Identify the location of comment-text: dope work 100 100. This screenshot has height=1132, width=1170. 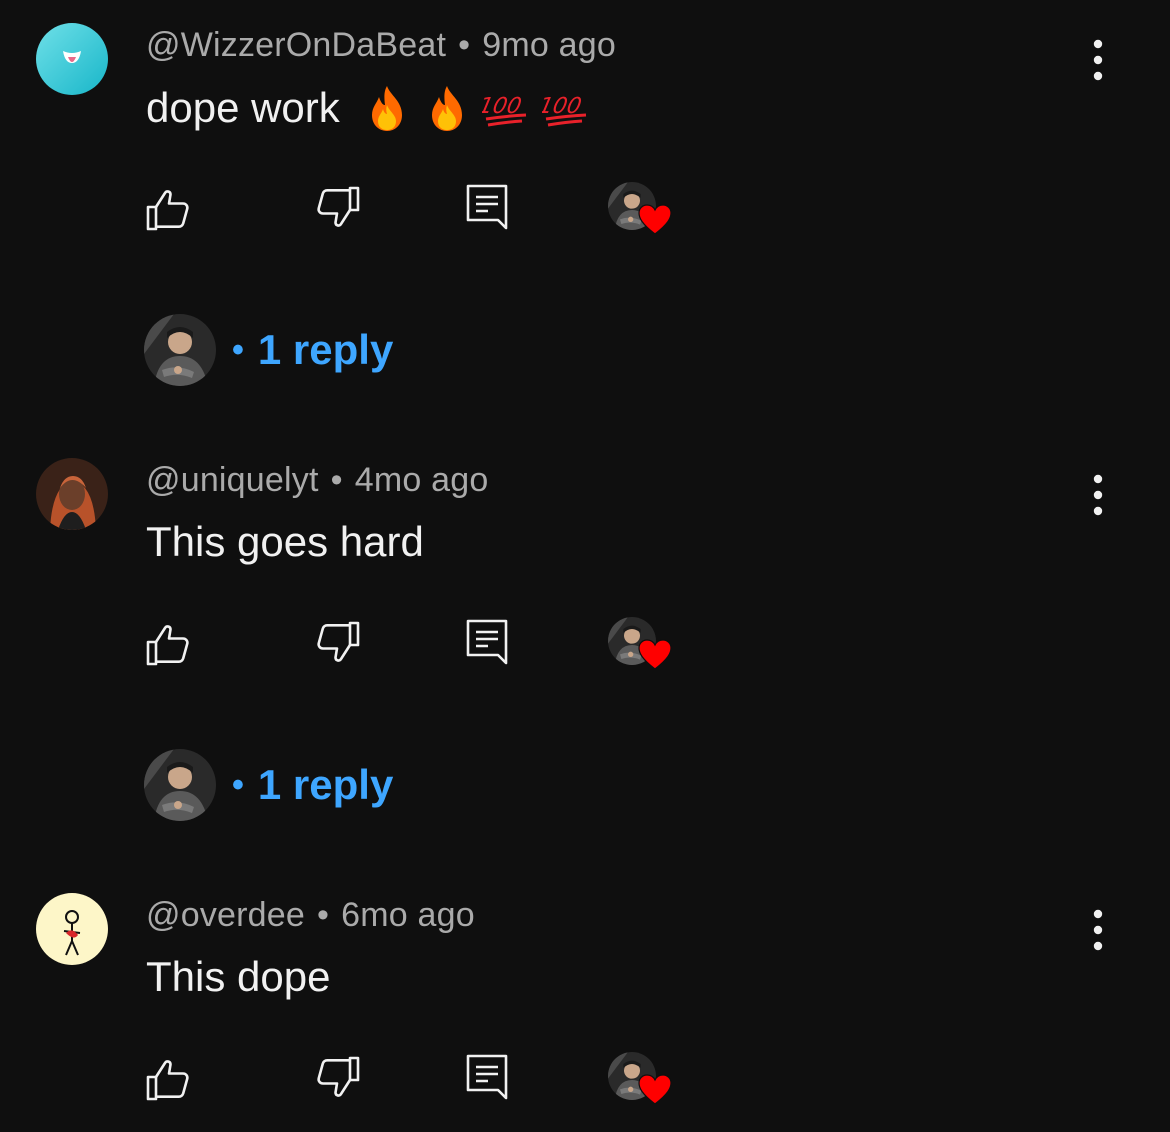
(369, 108).